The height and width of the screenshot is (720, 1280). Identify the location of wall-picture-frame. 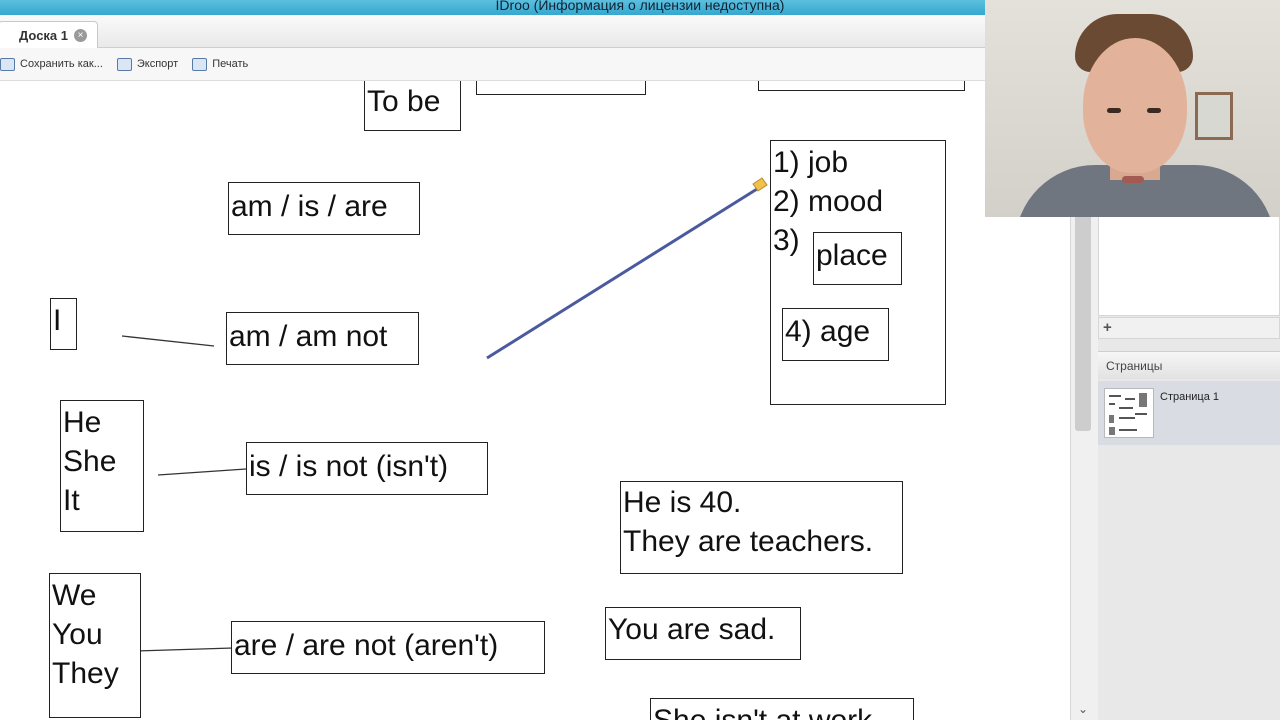
(1214, 116).